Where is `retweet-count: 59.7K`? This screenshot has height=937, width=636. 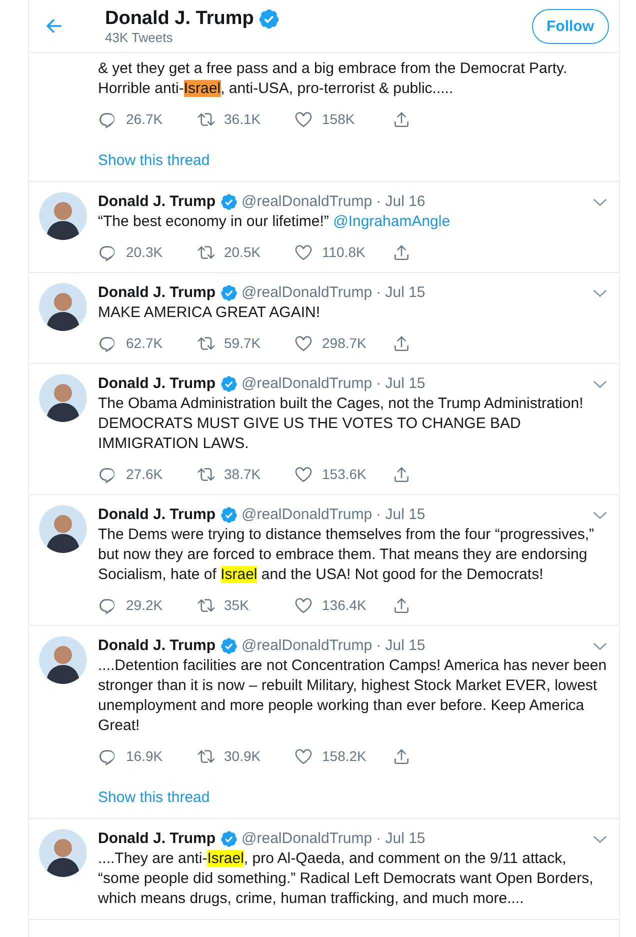 retweet-count: 59.7K is located at coordinates (242, 343).